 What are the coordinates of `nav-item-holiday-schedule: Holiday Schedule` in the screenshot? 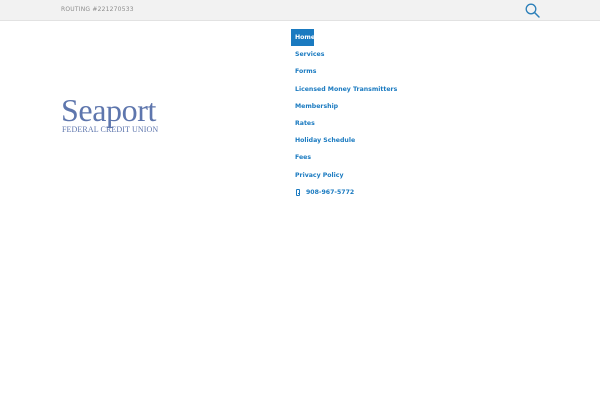 It's located at (323, 140).